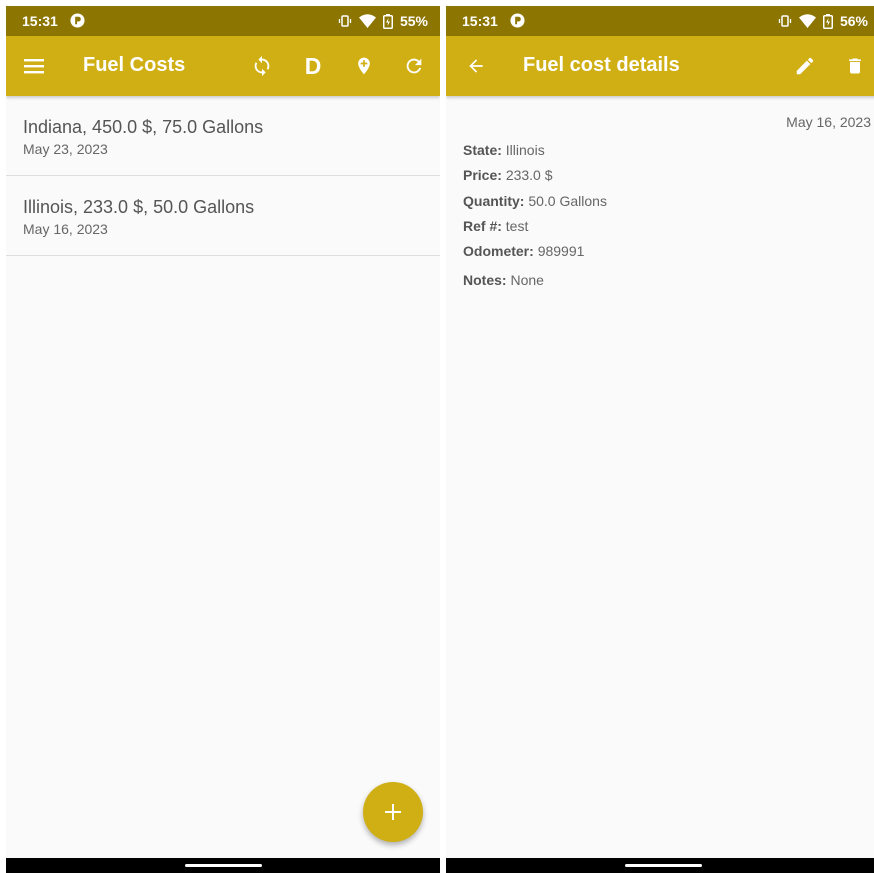 The image size is (874, 873). What do you see at coordinates (223, 21) in the screenshot?
I see `status-bar: 15:31 55%` at bounding box center [223, 21].